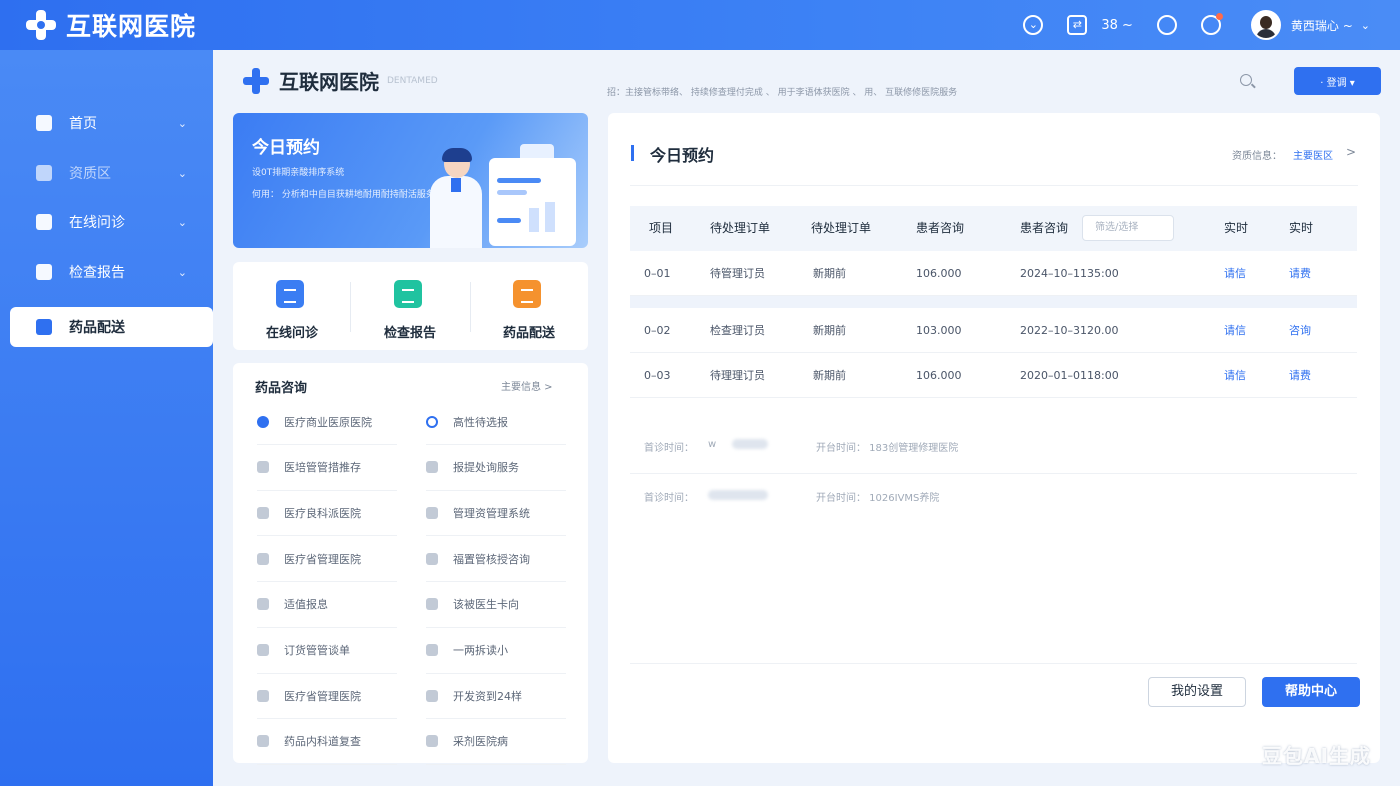 The height and width of the screenshot is (786, 1400). I want to click on drug-list-label: 医培管管措推存, so click(322, 468).